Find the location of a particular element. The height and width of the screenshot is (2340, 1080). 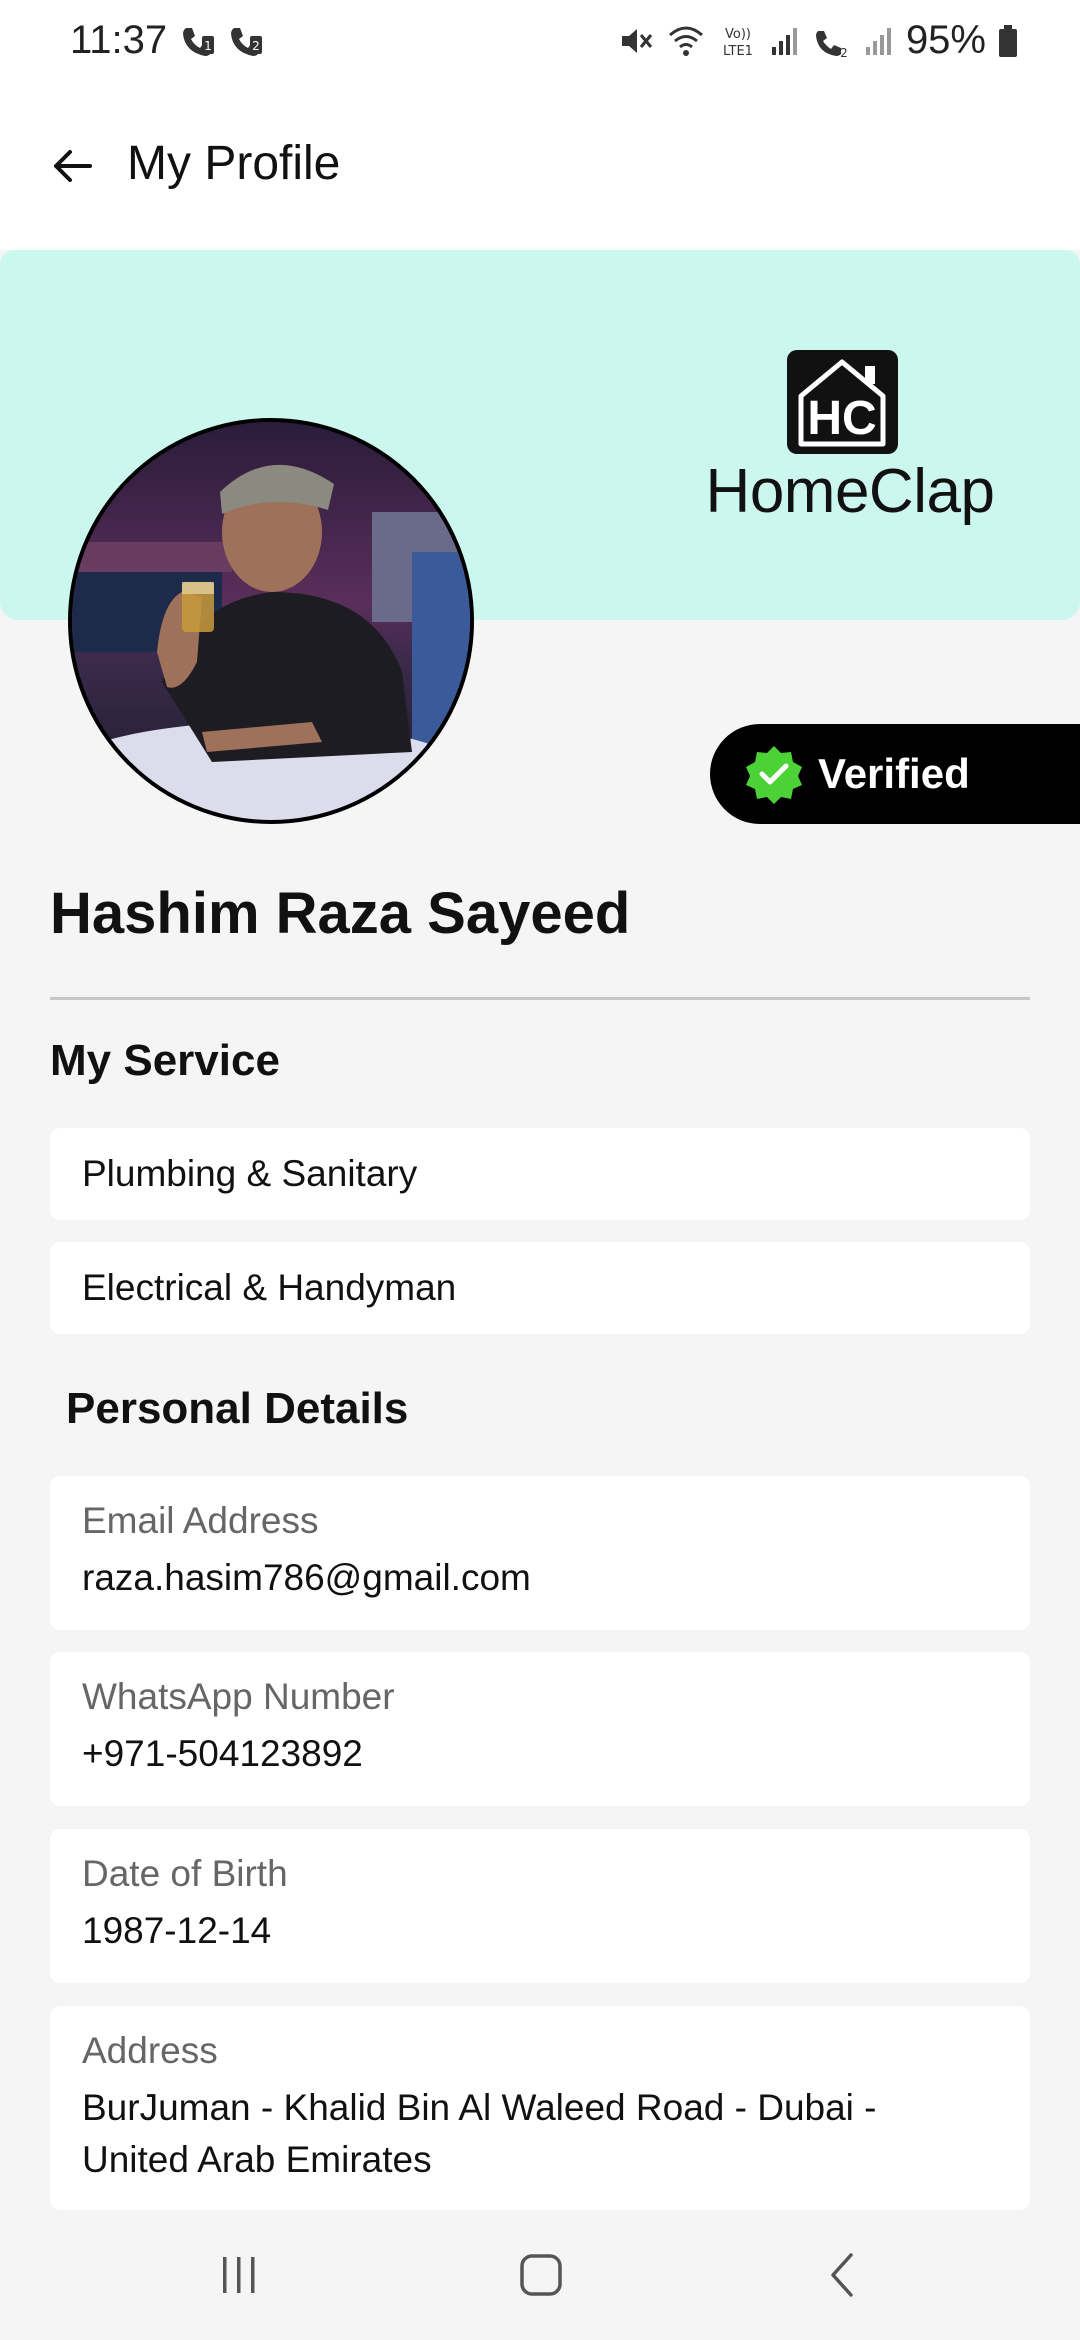

call-sim1-icon: 1 is located at coordinates (198, 42).